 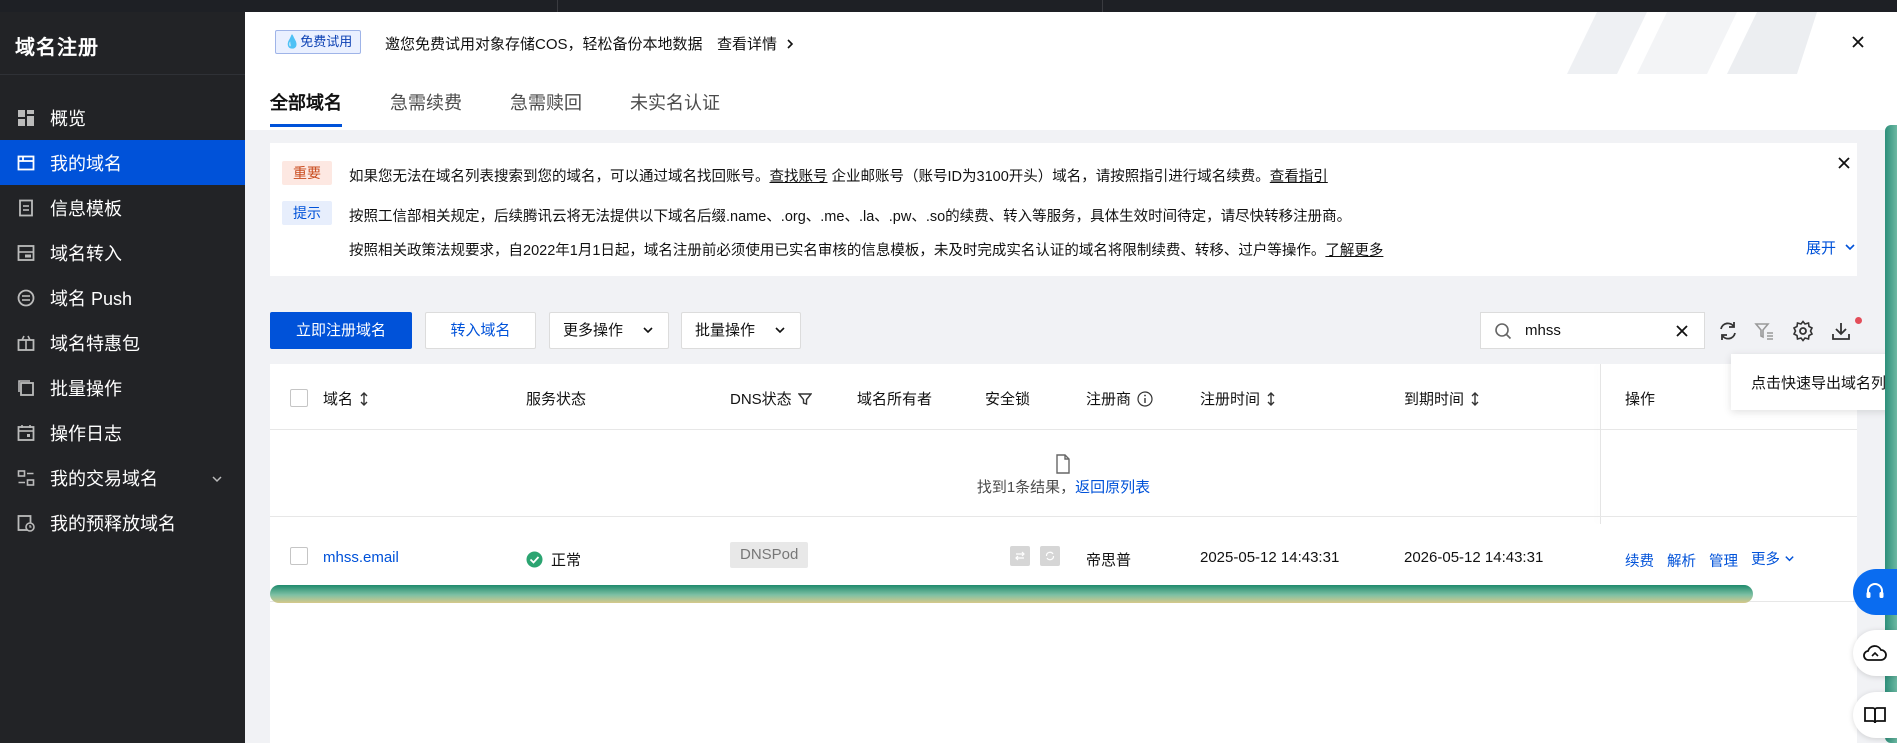 What do you see at coordinates (86, 253) in the screenshot?
I see `sidebar-item-label: 域名转入` at bounding box center [86, 253].